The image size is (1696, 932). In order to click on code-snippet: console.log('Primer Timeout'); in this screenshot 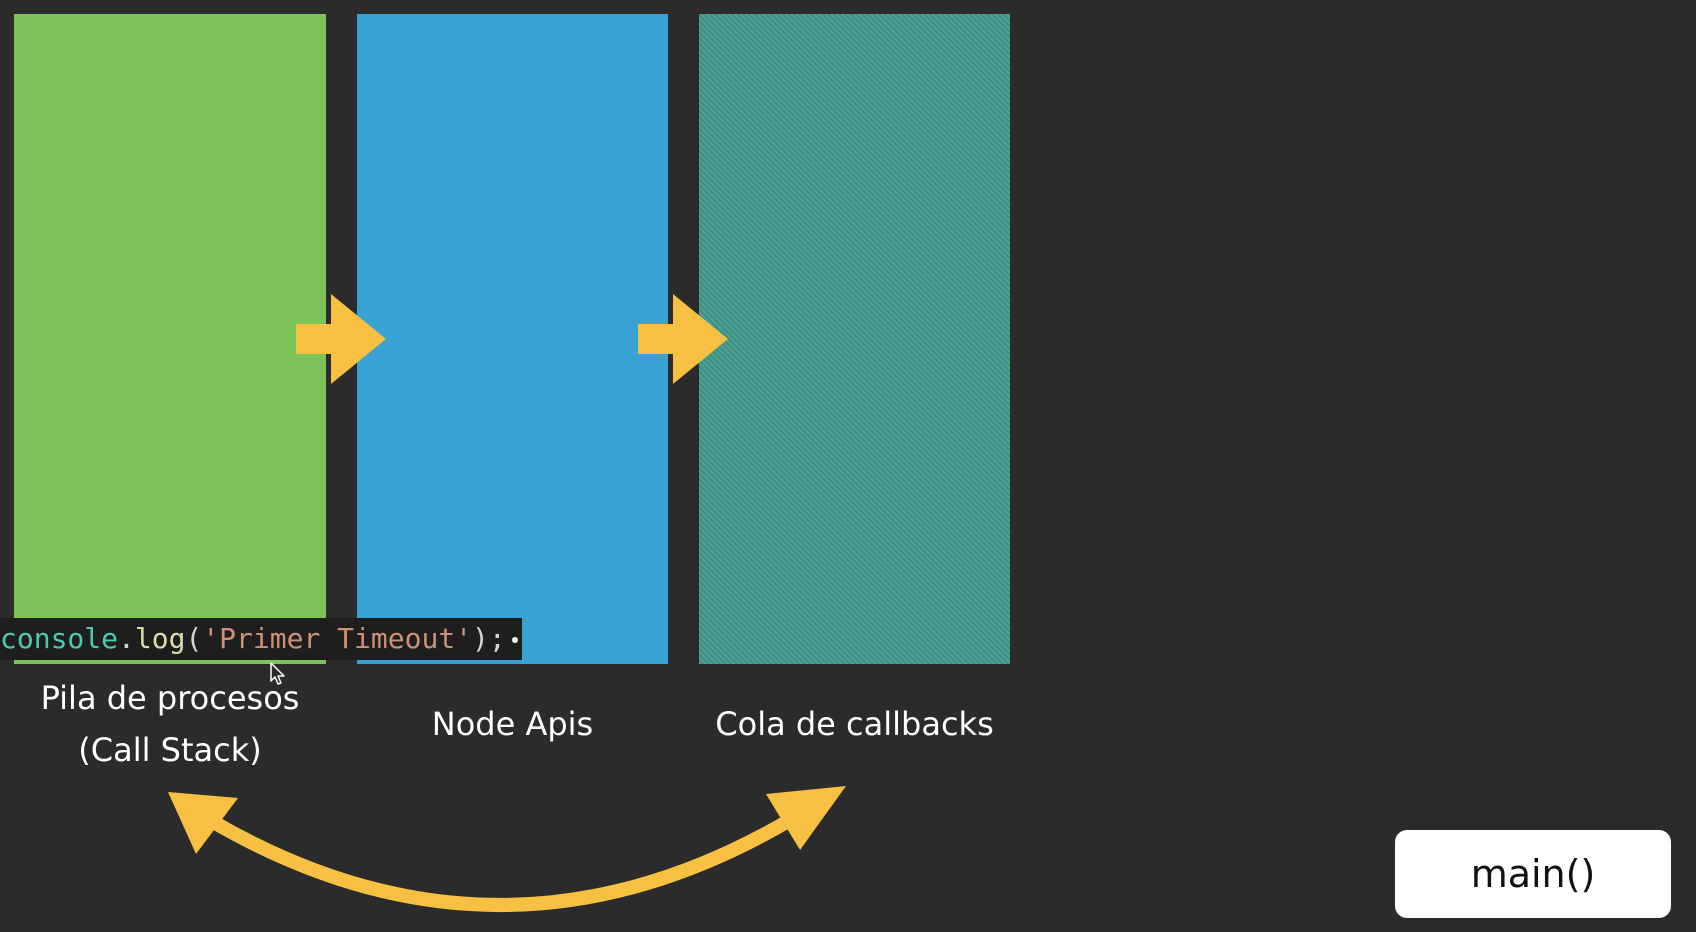, I will do `click(261, 639)`.